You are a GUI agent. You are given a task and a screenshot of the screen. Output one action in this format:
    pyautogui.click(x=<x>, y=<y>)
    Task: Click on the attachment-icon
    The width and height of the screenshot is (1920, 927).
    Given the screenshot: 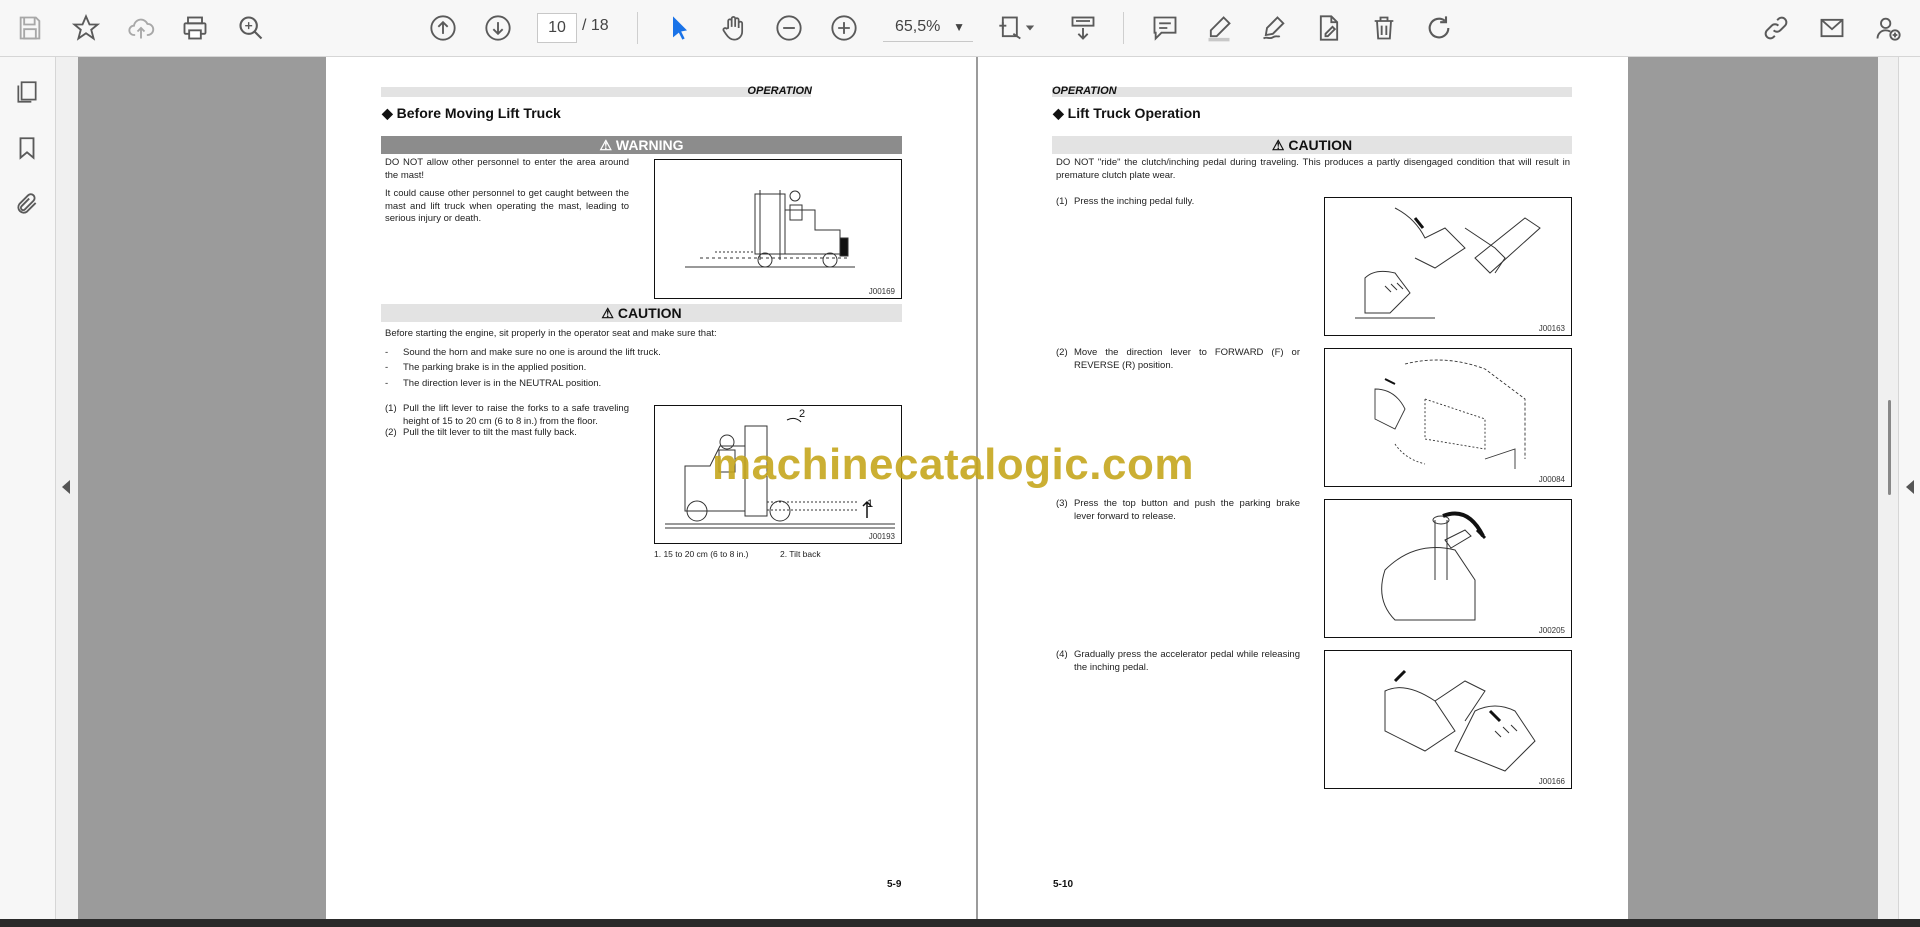 What is the action you would take?
    pyautogui.click(x=27, y=204)
    